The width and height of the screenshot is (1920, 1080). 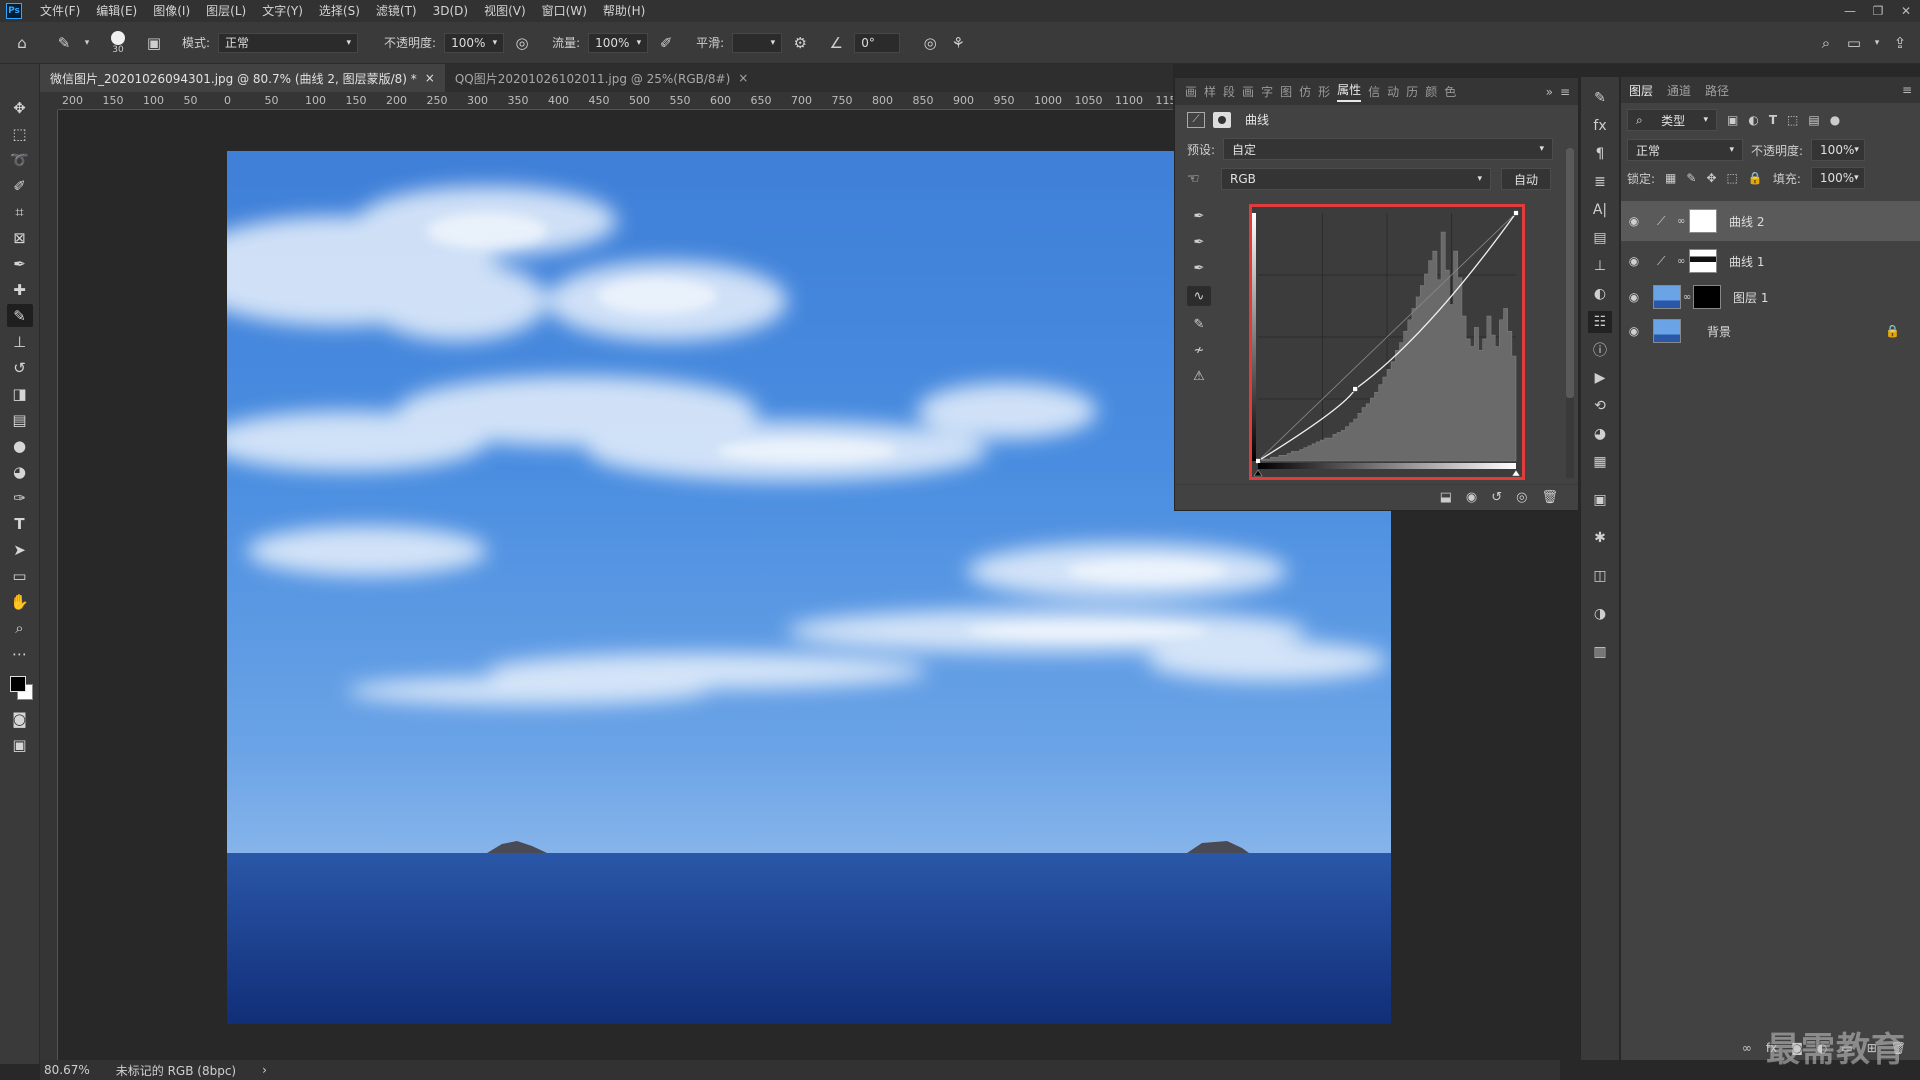 What do you see at coordinates (1356, 179) in the screenshot?
I see `channel-select: RGB ▾` at bounding box center [1356, 179].